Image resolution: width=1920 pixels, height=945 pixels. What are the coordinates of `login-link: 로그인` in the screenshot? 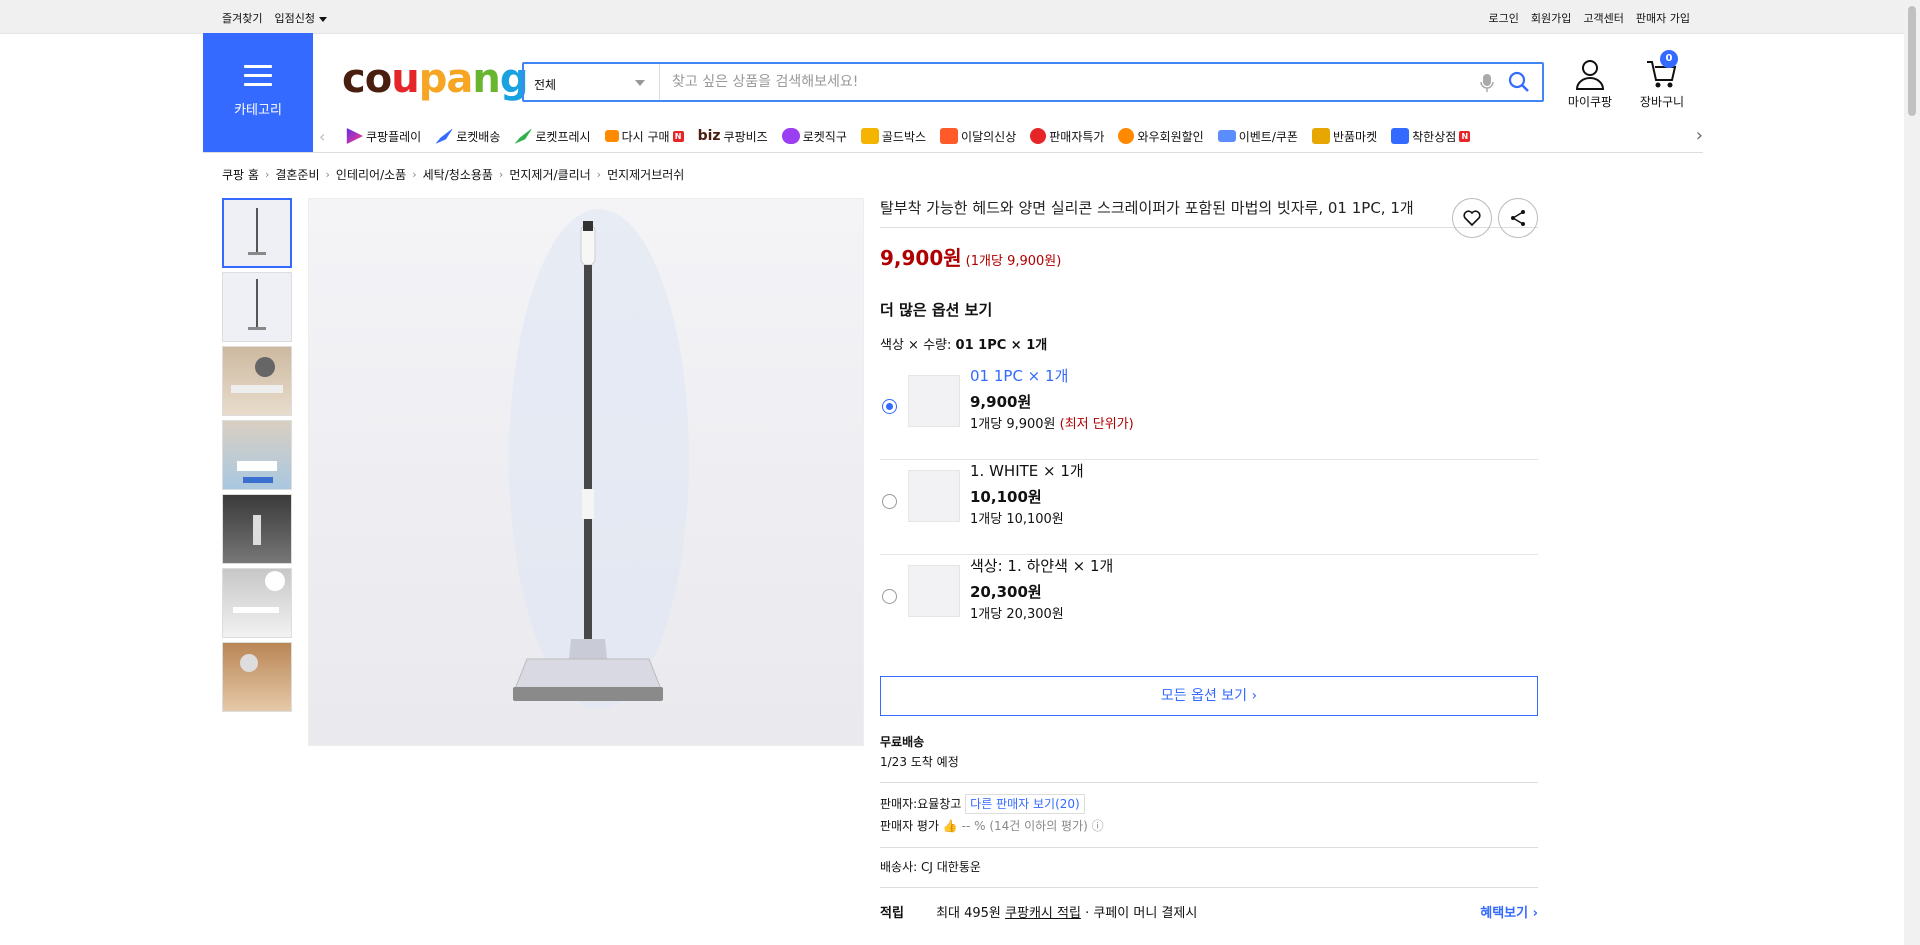 It's located at (1504, 18).